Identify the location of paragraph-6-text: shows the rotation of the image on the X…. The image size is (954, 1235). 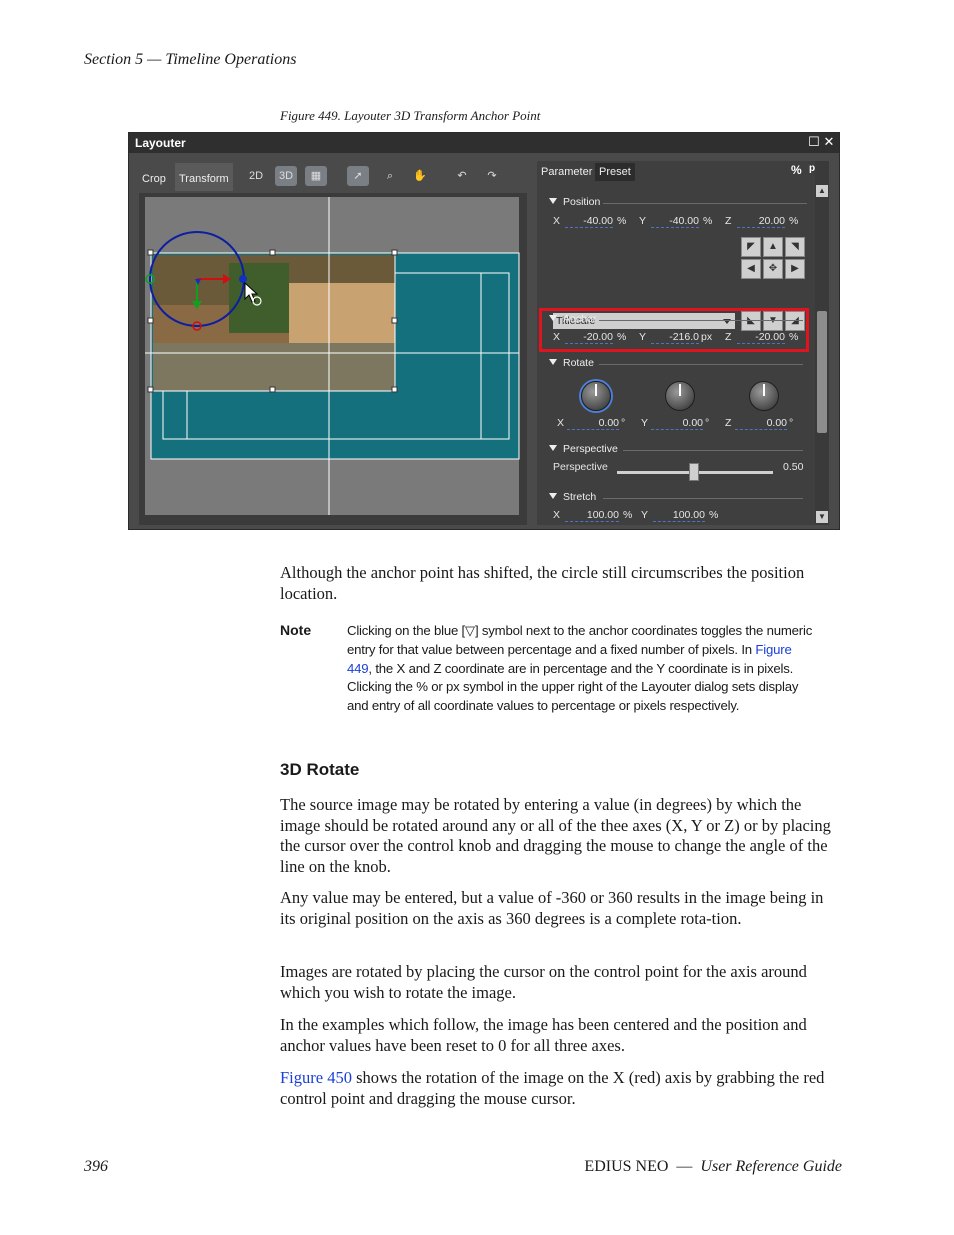
(552, 1088).